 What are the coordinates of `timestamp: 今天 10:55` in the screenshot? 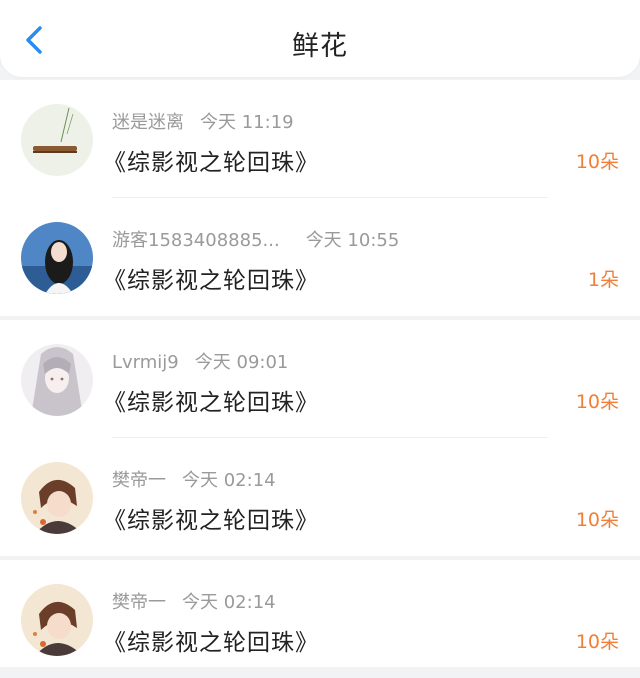 It's located at (352, 240).